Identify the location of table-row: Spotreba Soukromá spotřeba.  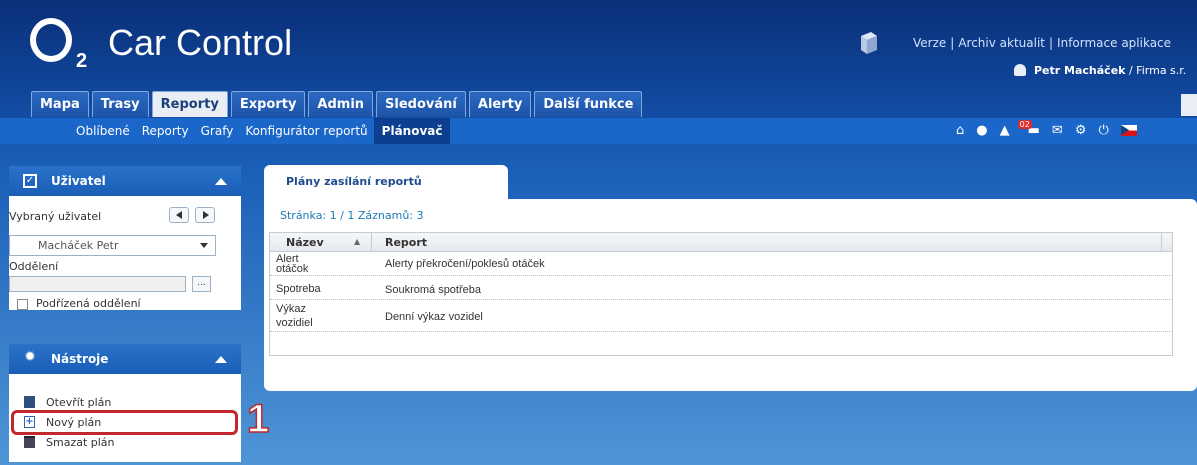
(721, 288).